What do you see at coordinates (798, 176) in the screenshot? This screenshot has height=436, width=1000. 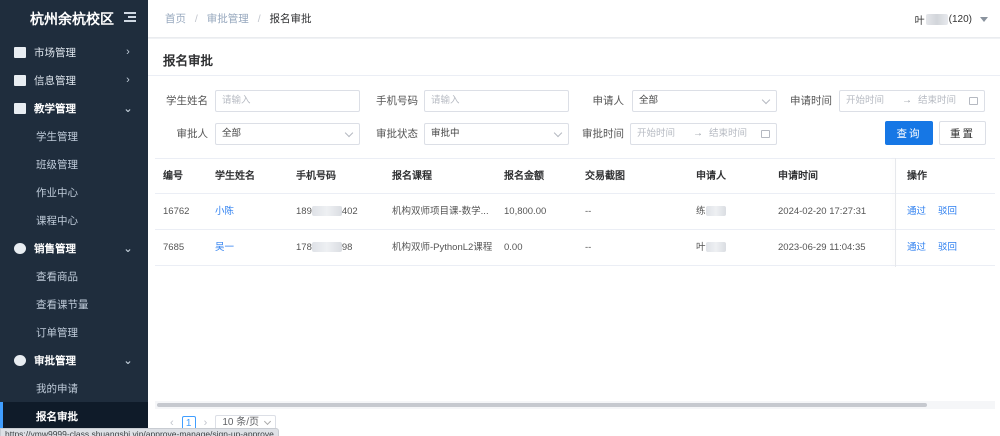 I see `col-time: 申请时间` at bounding box center [798, 176].